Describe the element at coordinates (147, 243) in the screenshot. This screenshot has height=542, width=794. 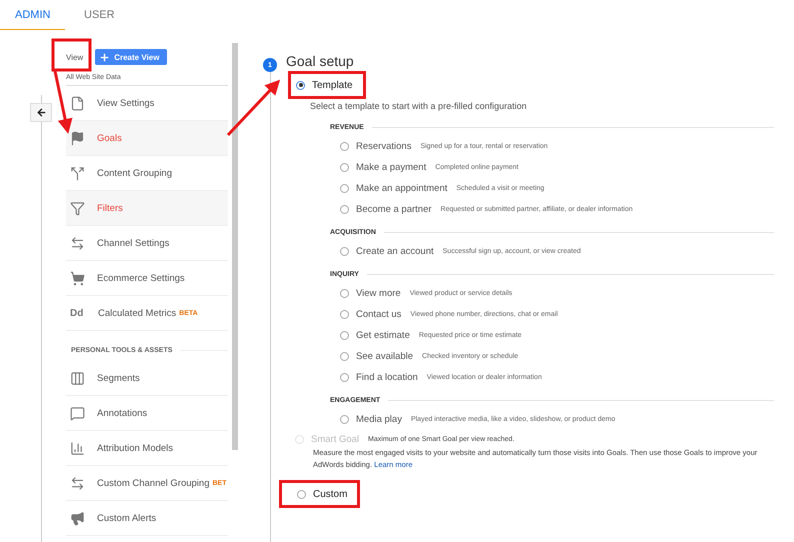
I see `menu-item: Channel Settings` at that location.